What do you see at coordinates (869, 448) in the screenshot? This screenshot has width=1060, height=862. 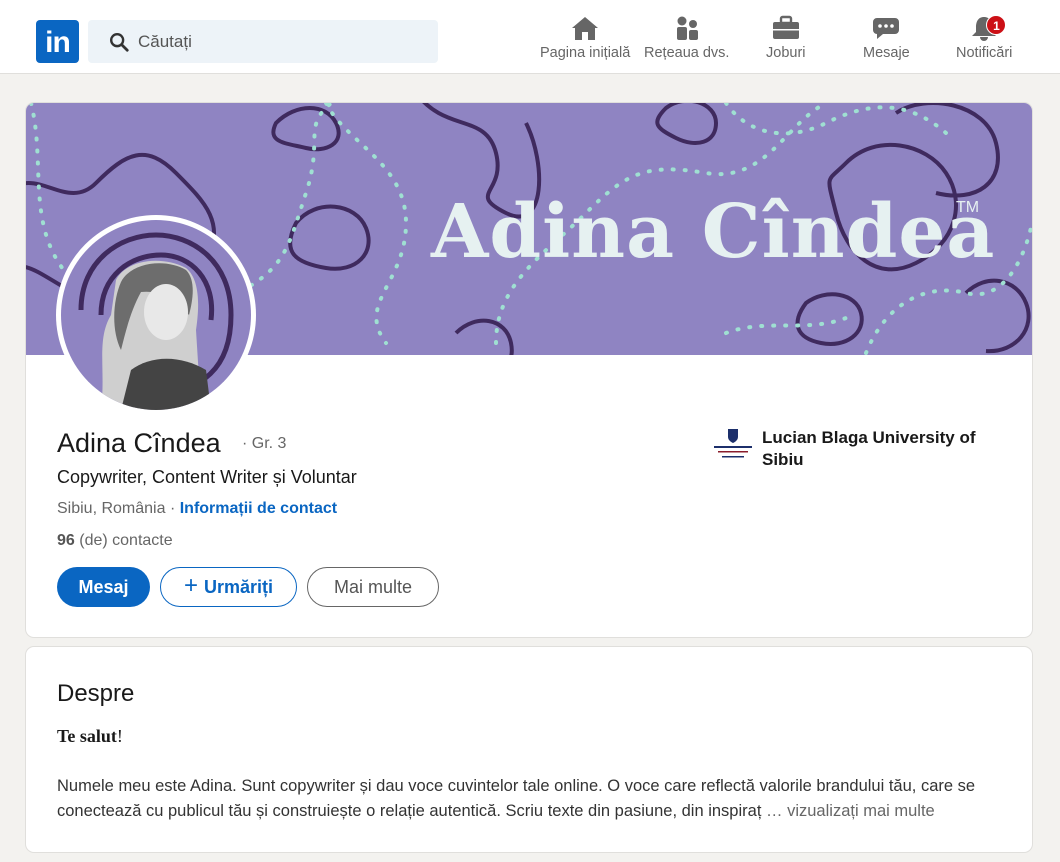 I see `education-name: Lucian Blaga University of Sibiu` at bounding box center [869, 448].